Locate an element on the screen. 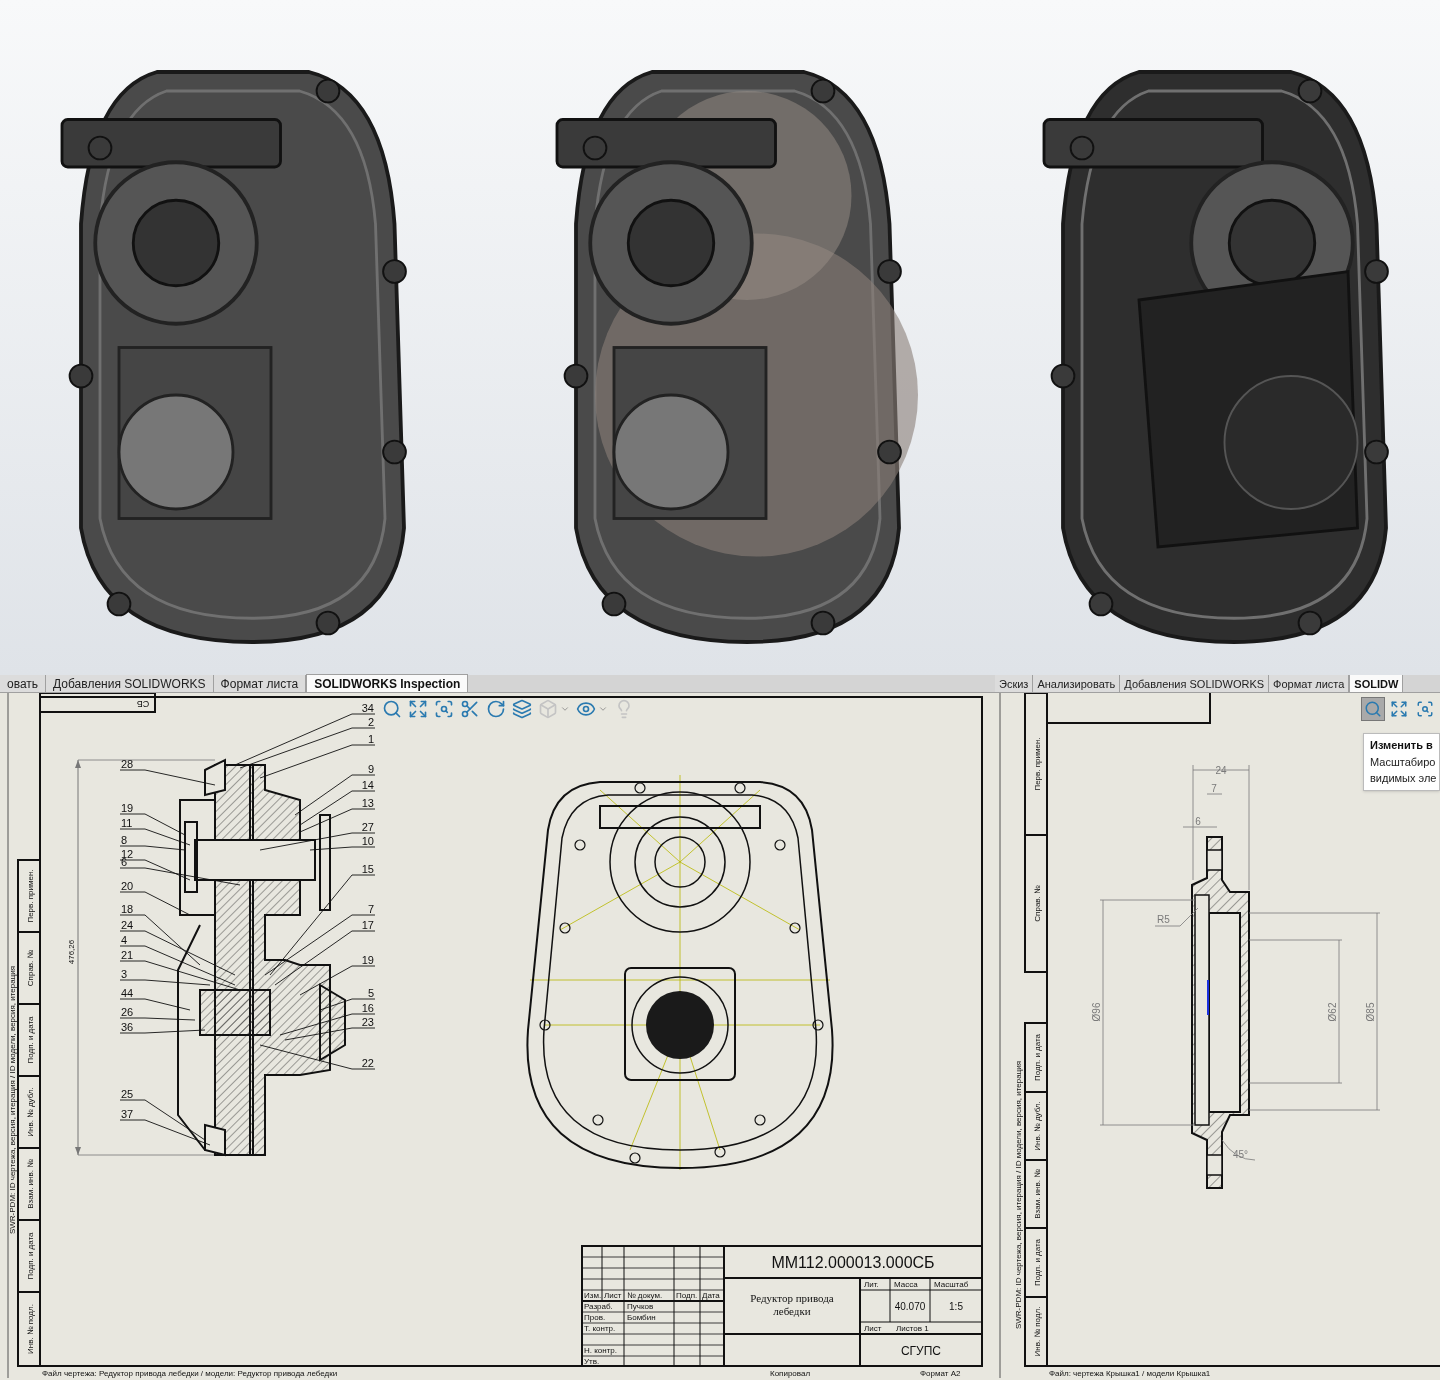 This screenshot has height=1380, width=1440. side-label: Справ. № is located at coordinates (30, 968).